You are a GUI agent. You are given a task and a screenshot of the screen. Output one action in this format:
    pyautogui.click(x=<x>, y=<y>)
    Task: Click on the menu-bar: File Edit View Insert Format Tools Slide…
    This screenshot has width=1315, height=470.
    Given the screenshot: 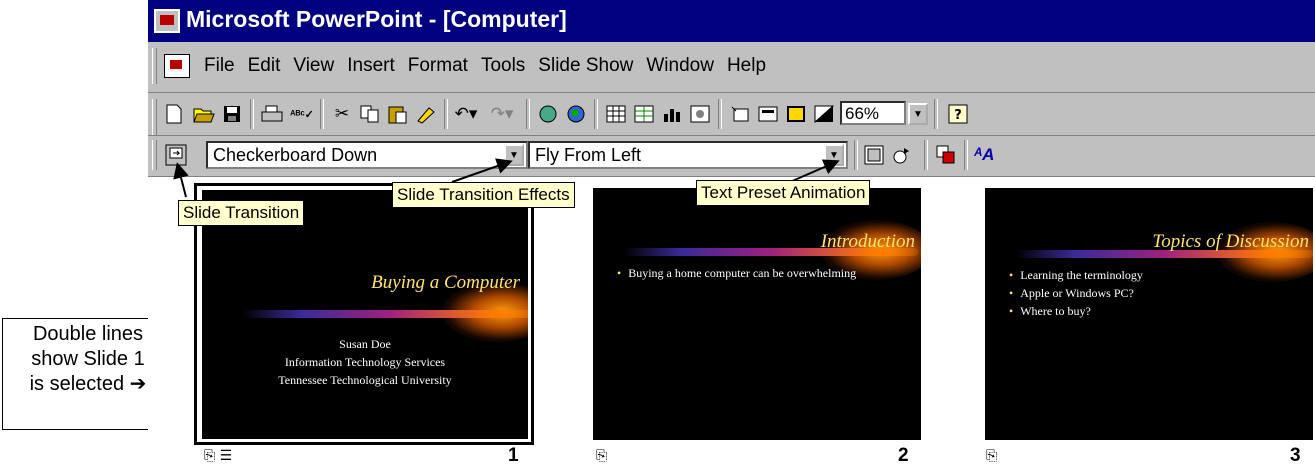 What is the action you would take?
    pyautogui.click(x=731, y=67)
    